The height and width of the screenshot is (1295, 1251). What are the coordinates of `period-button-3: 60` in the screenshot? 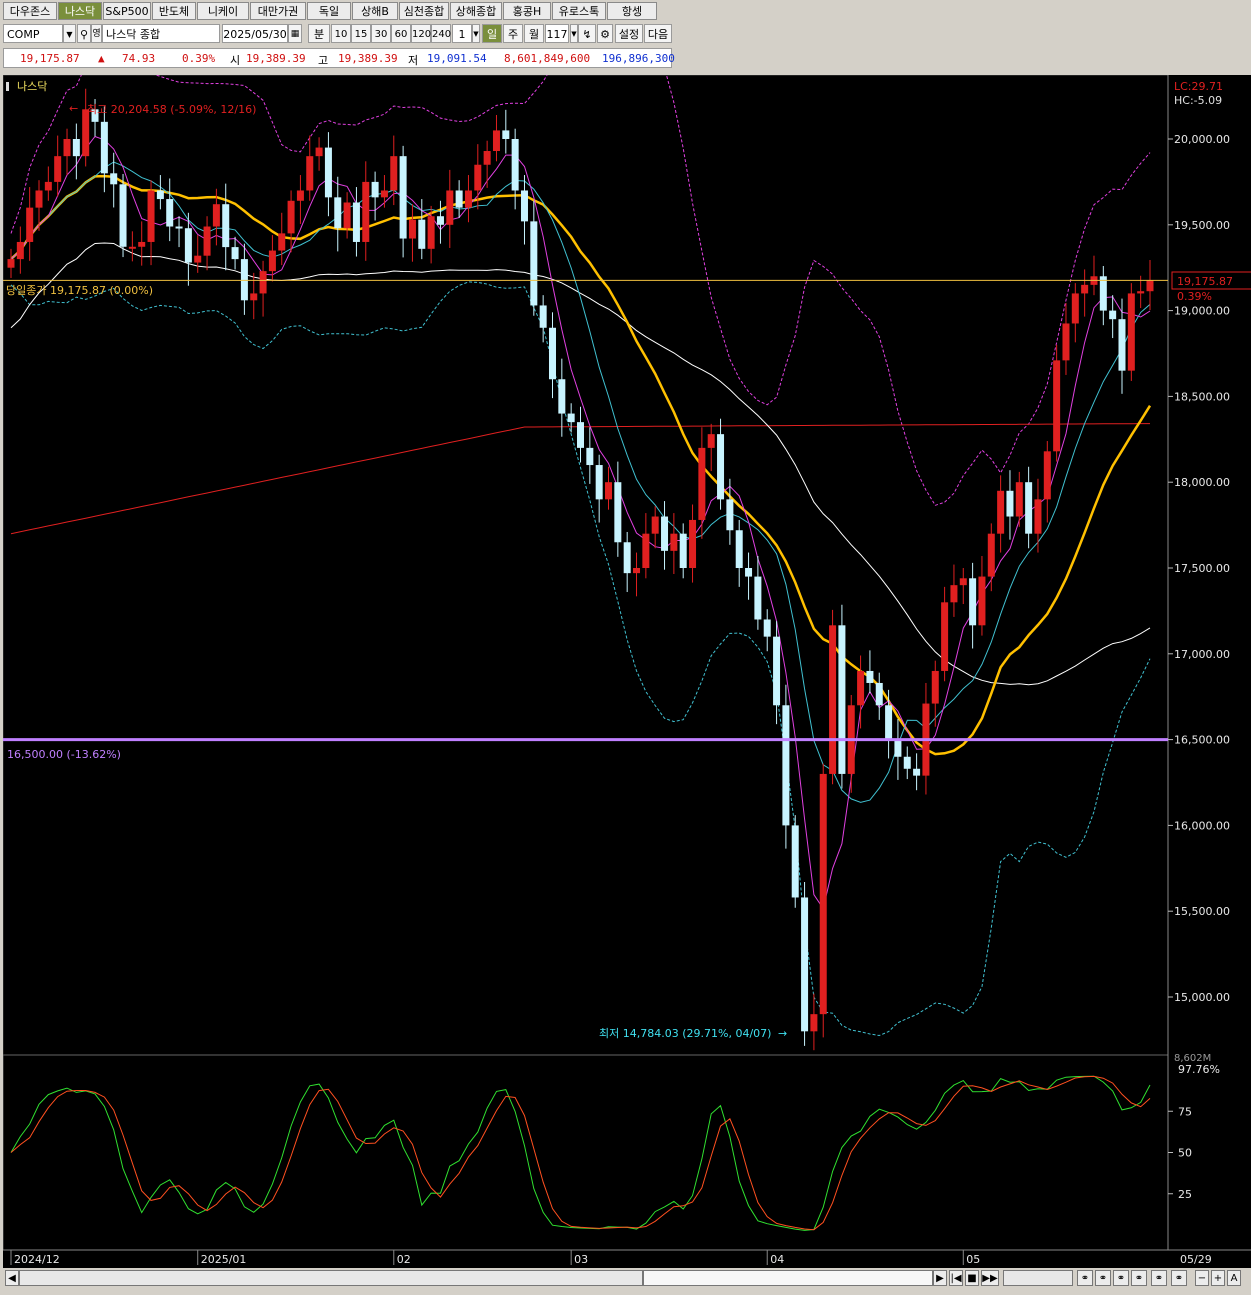 It's located at (401, 33).